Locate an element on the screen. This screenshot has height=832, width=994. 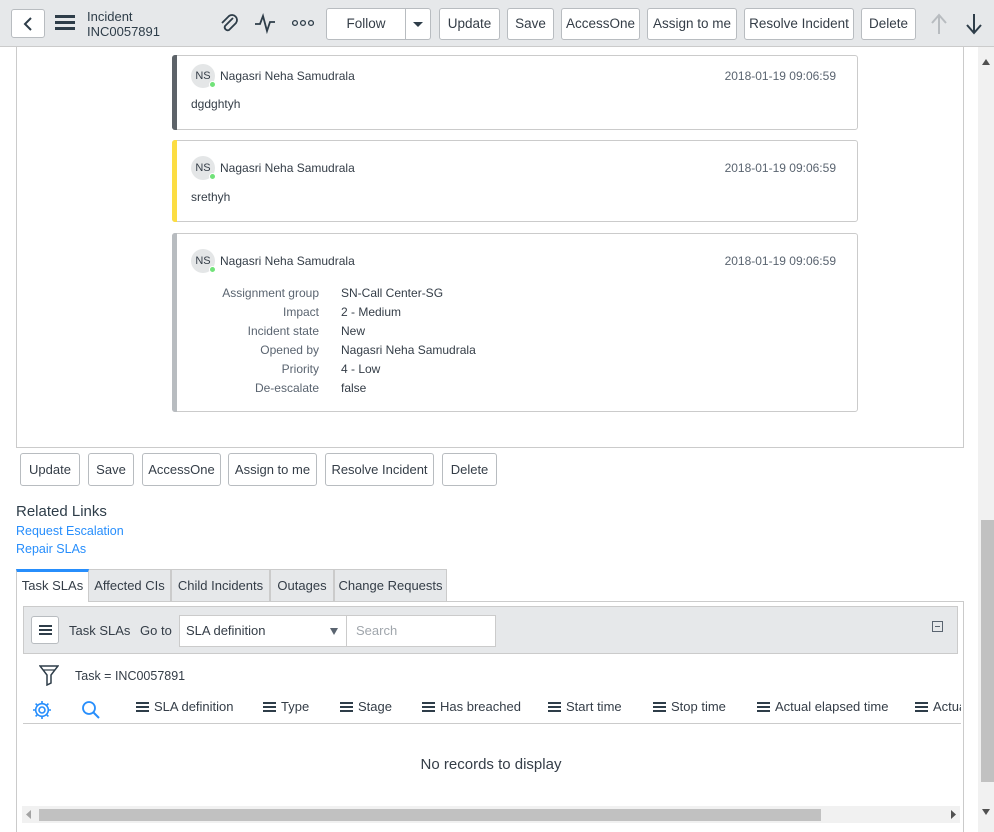
activity-time: 2018-01-19 09:06:59 is located at coordinates (780, 76).